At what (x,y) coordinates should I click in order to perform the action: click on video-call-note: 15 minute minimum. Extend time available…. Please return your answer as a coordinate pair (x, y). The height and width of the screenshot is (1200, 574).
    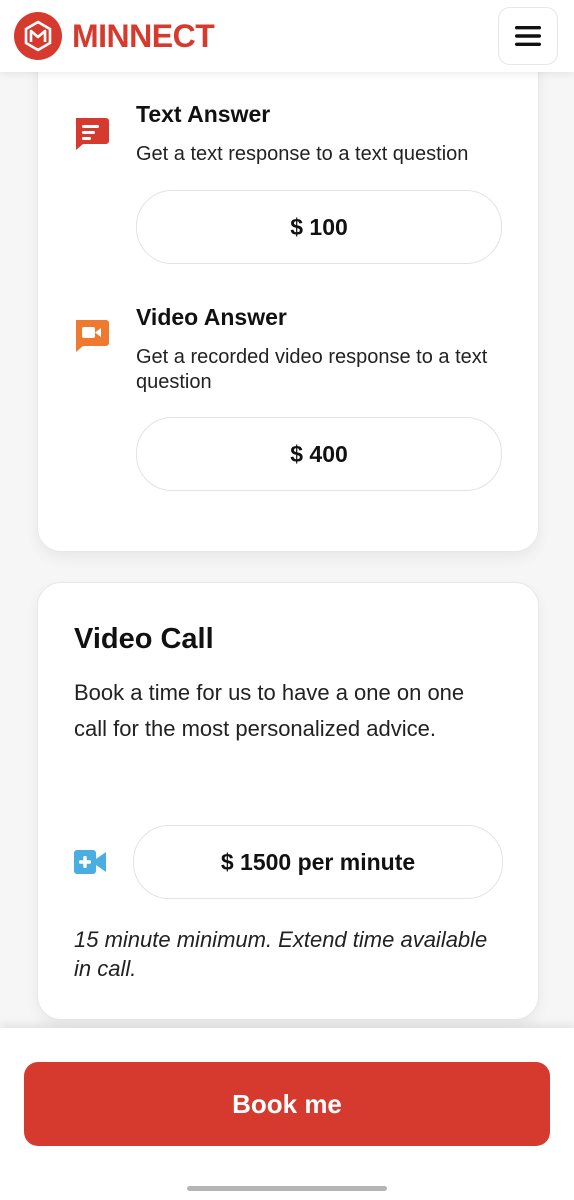
    Looking at the image, I should click on (281, 954).